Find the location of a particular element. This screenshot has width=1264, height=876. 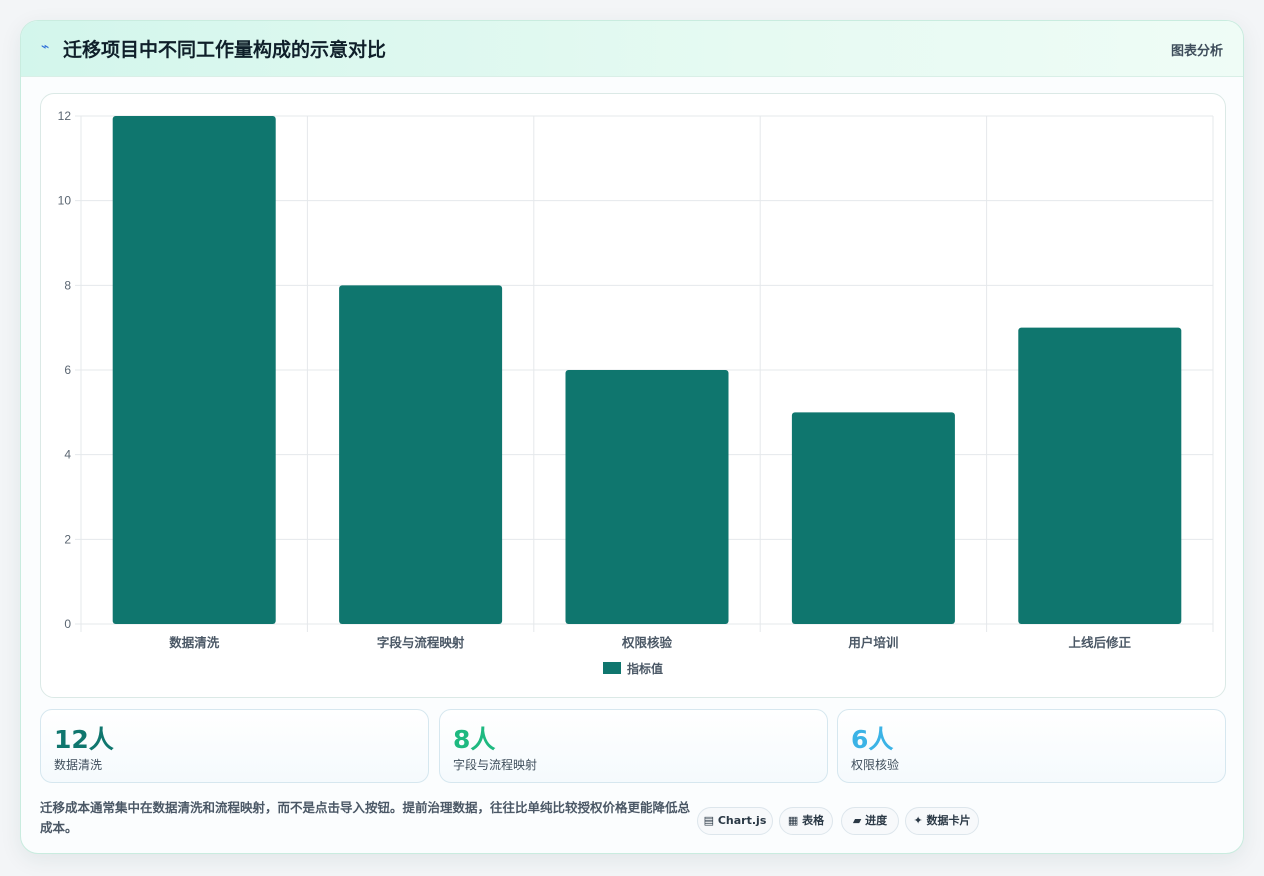

badge-label: 表格 is located at coordinates (813, 820).